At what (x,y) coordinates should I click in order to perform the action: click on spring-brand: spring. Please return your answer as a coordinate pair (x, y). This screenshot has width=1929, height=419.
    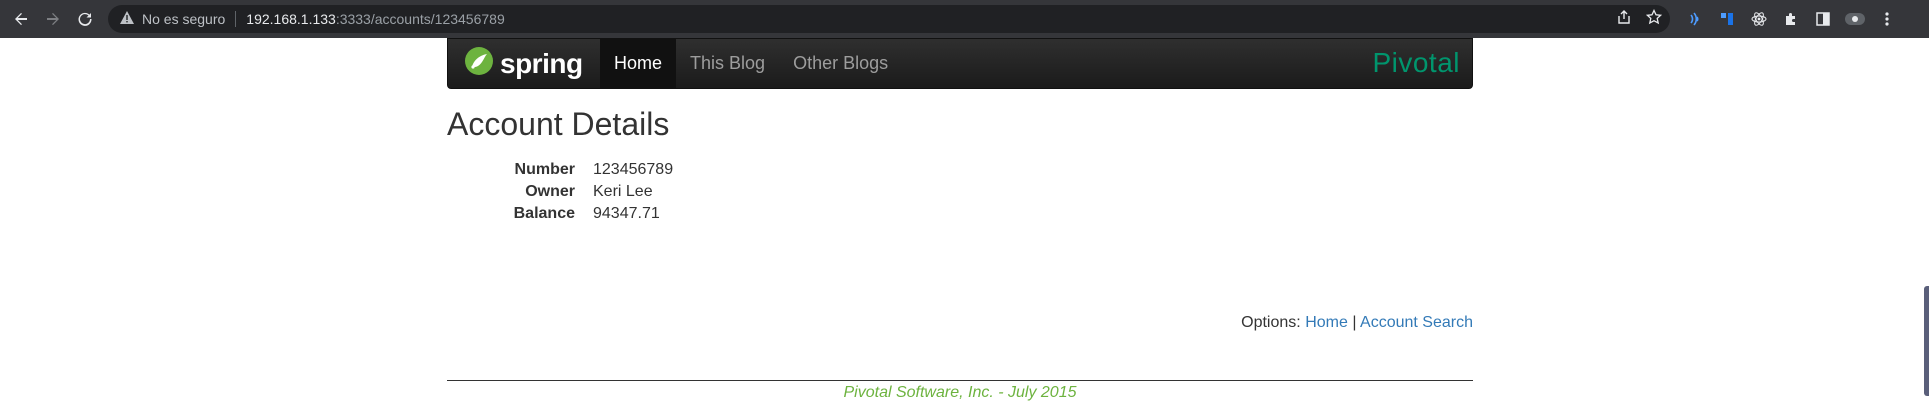
    Looking at the image, I should click on (524, 63).